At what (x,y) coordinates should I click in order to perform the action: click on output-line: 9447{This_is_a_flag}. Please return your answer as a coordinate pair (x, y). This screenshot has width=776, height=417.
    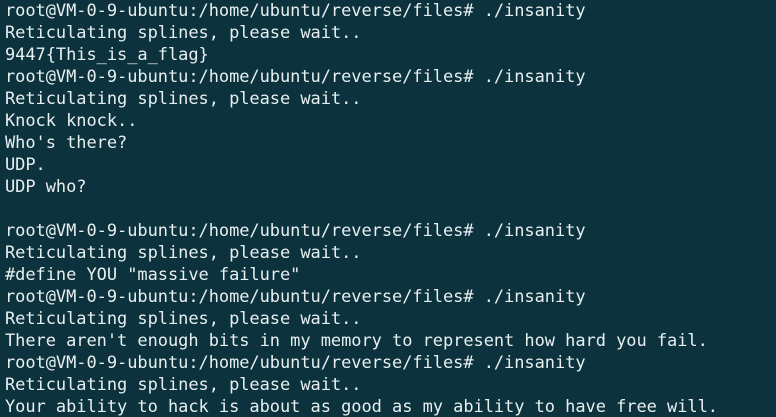
    Looking at the image, I should click on (107, 55).